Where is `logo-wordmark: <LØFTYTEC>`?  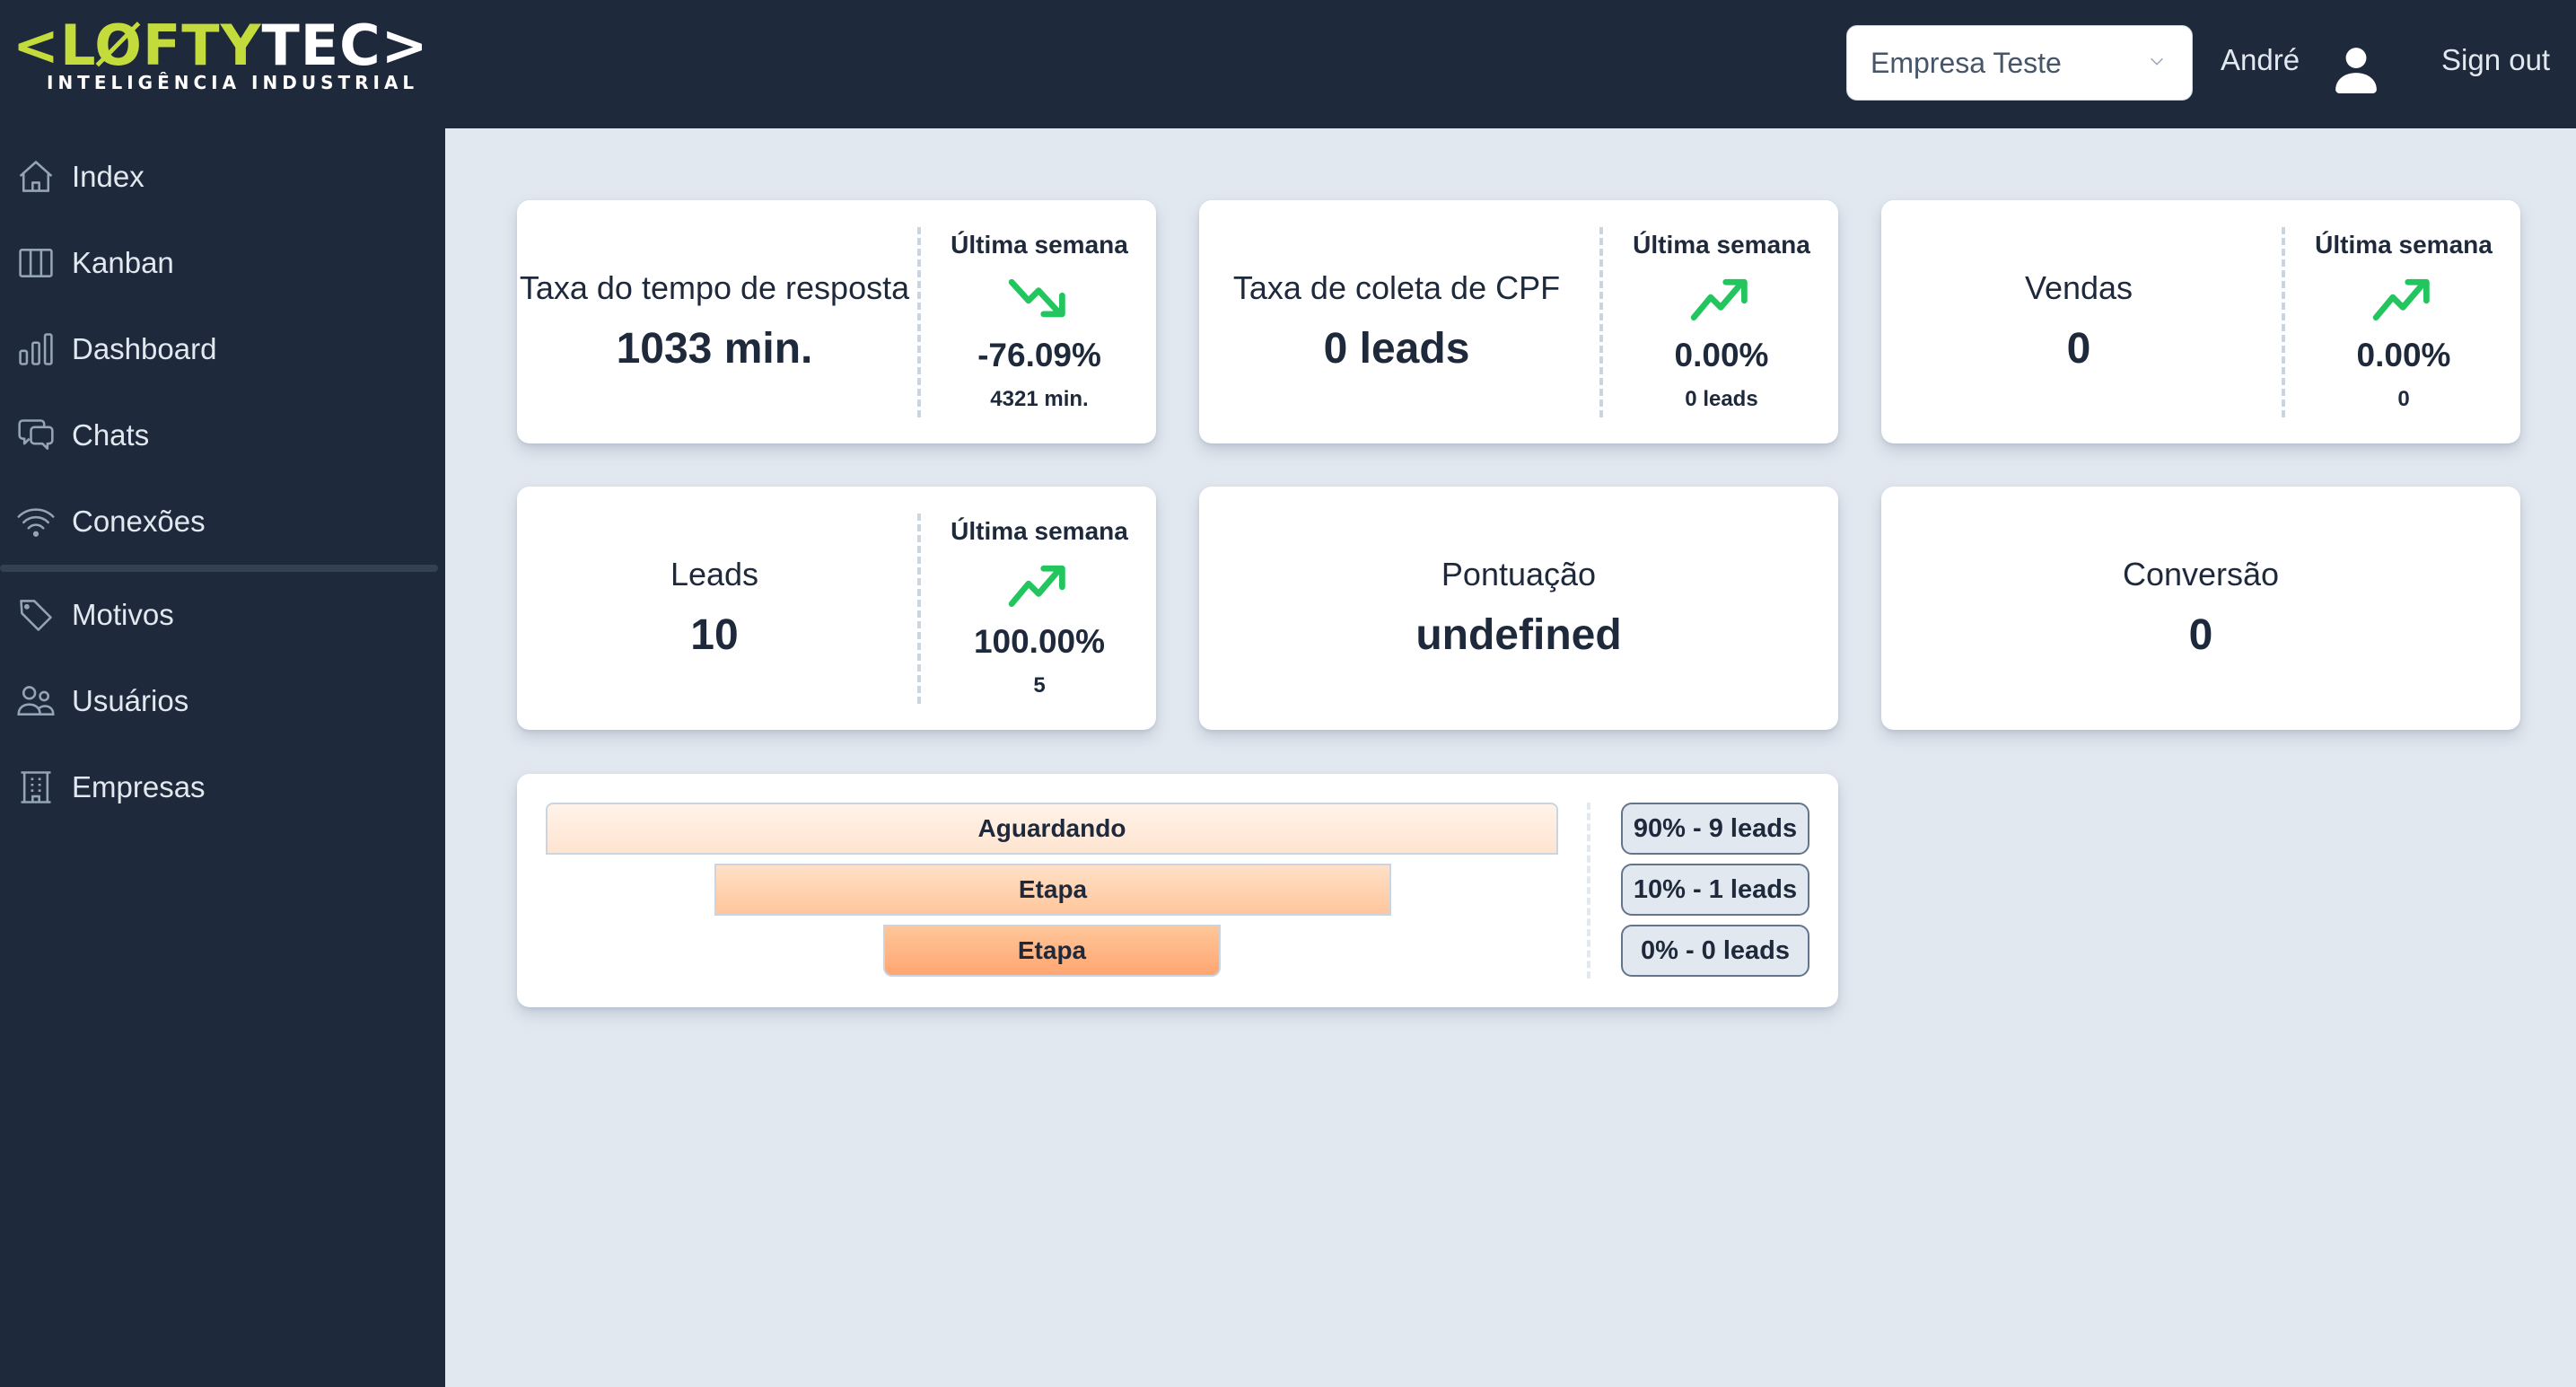
logo-wordmark: <LØFTYTEC> is located at coordinates (221, 46).